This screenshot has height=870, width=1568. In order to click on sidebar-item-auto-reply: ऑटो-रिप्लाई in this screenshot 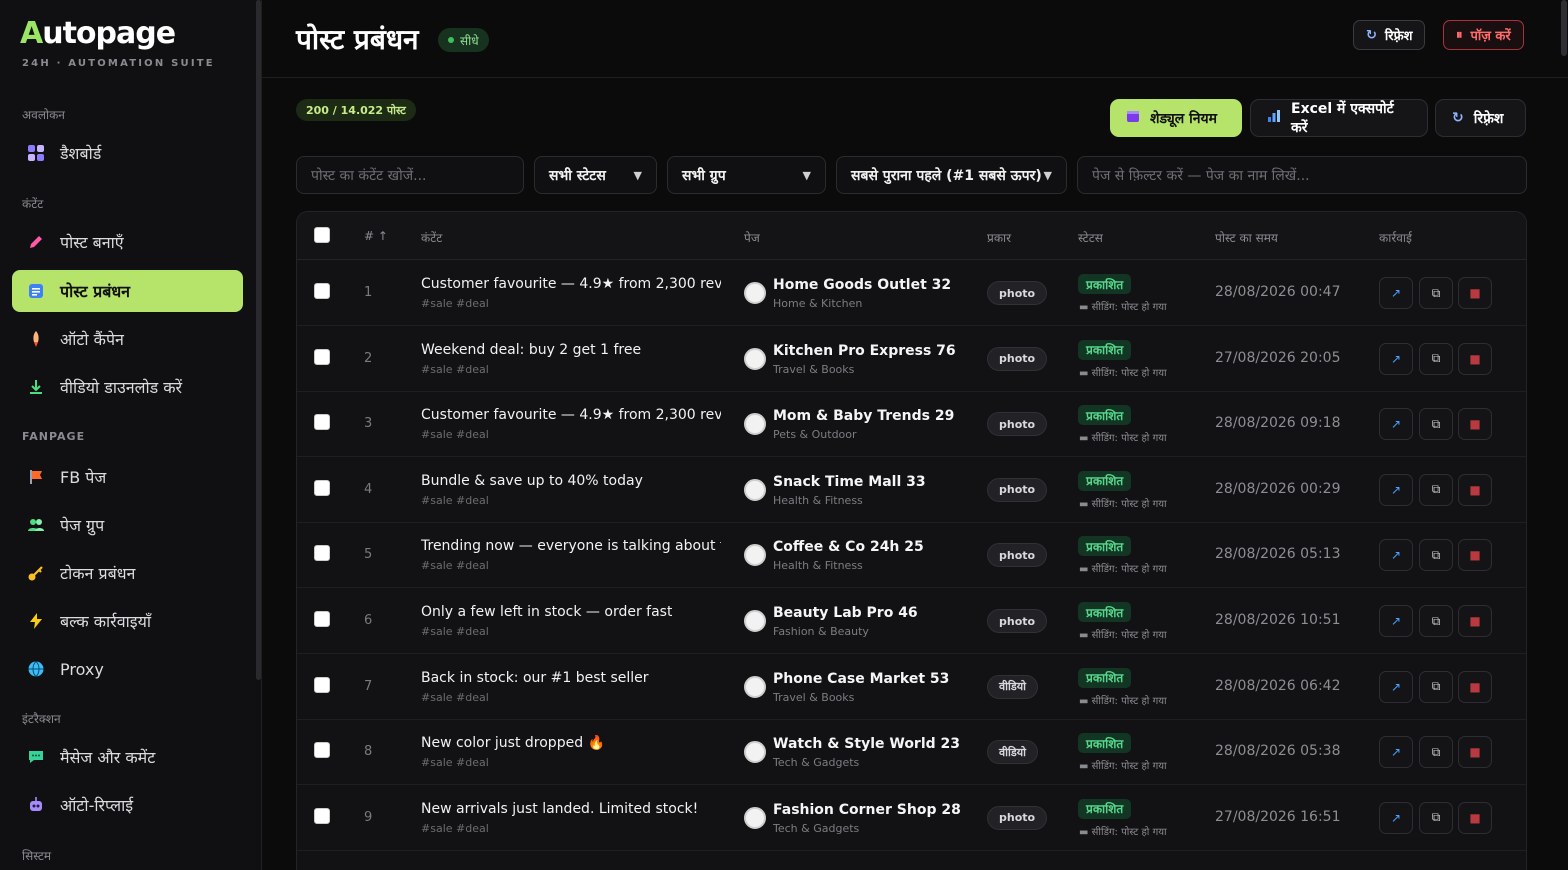, I will do `click(127, 805)`.